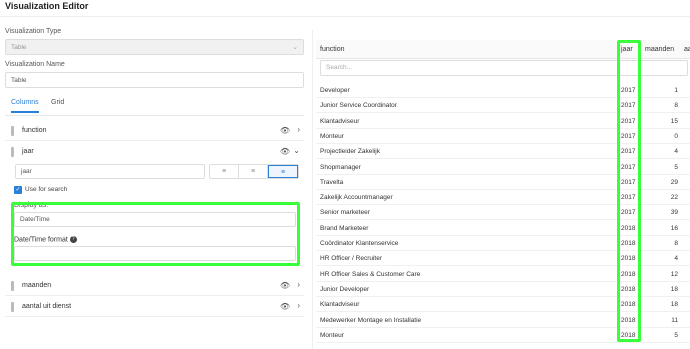 The width and height of the screenshot is (690, 349). Describe the element at coordinates (370, 274) in the screenshot. I see `cell-function: HR Officer Sales & Customer Care` at that location.